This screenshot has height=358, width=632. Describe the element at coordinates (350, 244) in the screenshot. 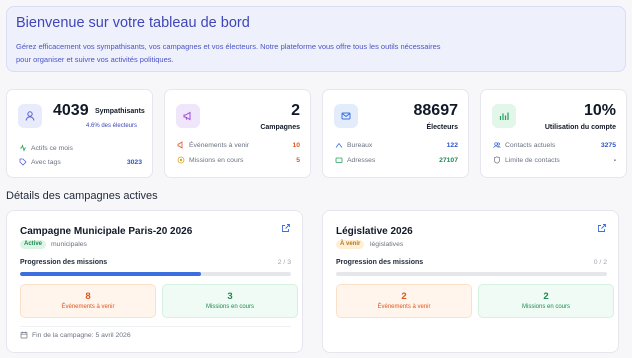

I see `status-badge: À venir` at that location.